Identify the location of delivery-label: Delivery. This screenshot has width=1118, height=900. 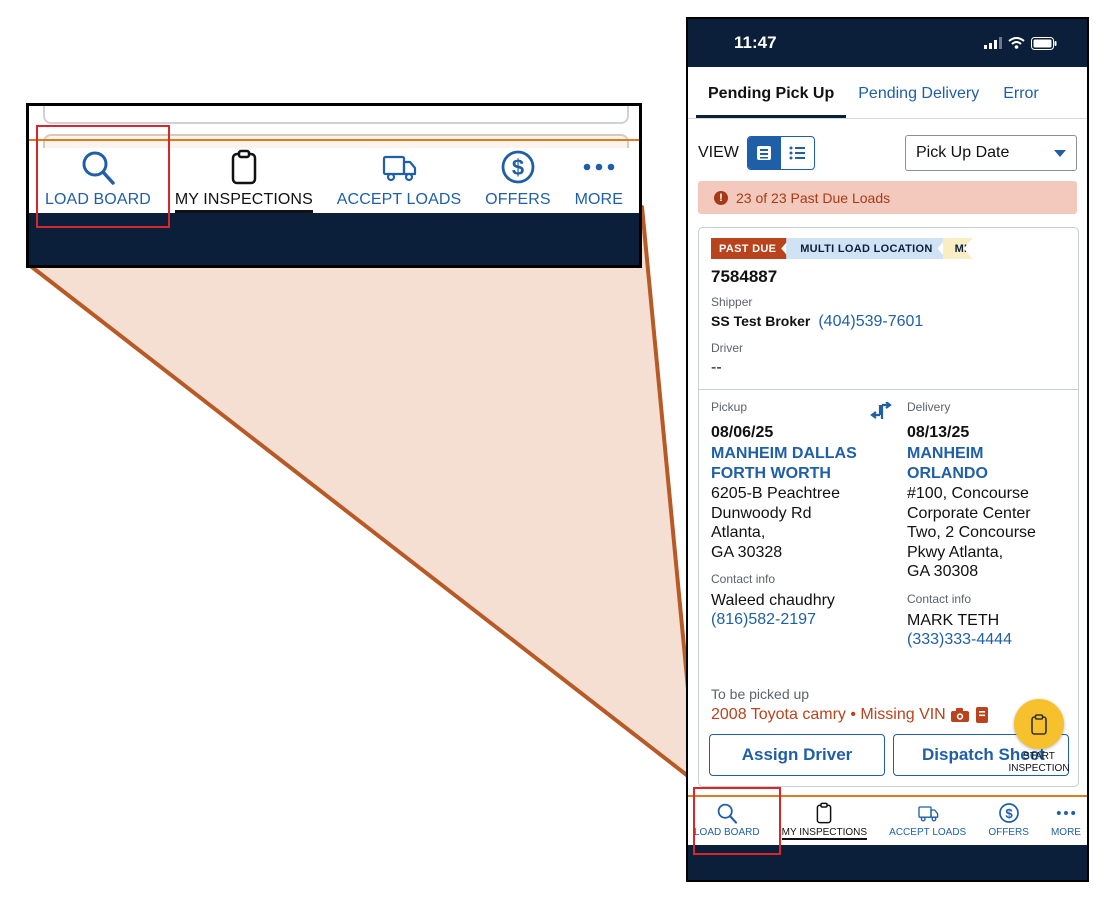
(929, 407).